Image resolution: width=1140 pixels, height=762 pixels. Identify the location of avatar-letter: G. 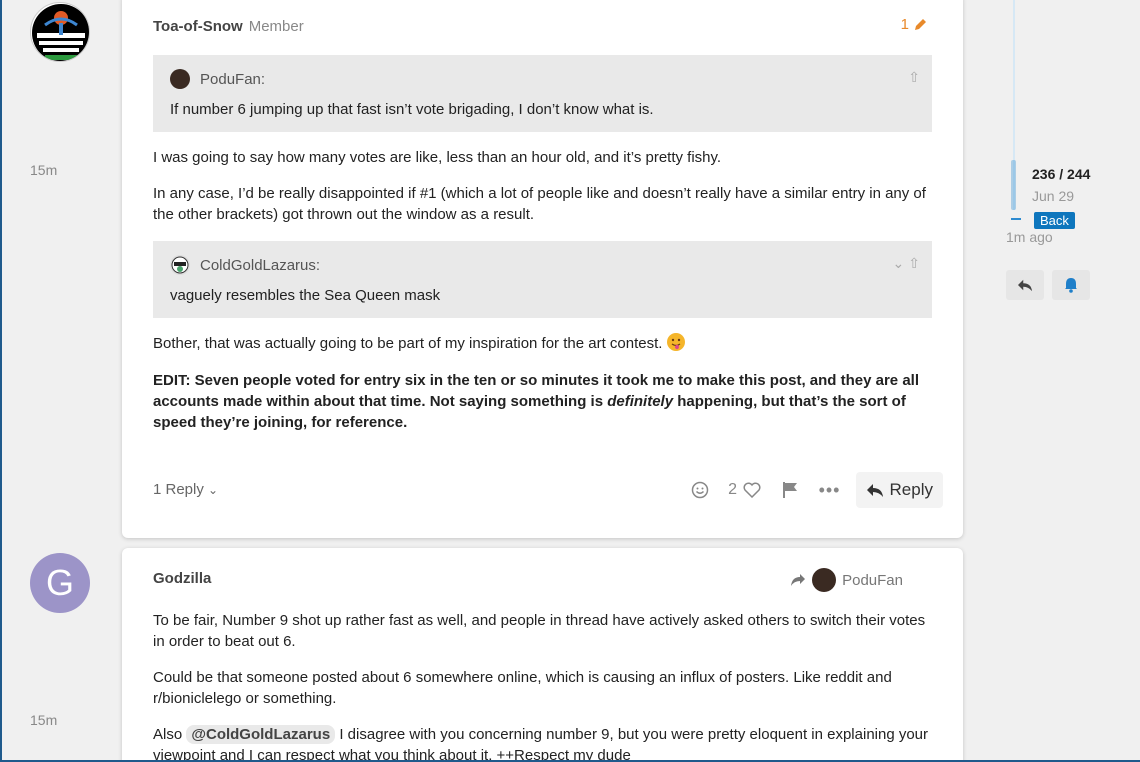
(59, 582).